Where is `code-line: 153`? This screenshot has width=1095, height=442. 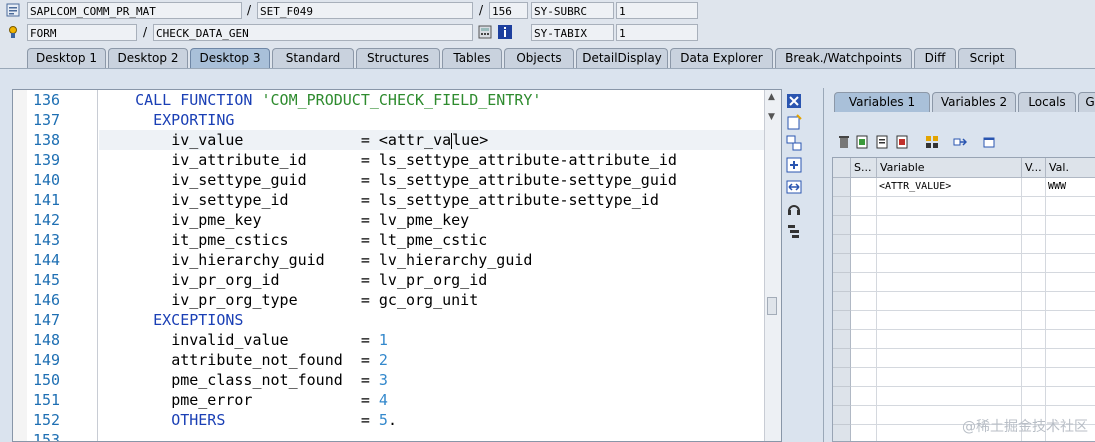 code-line: 153 is located at coordinates (397, 435).